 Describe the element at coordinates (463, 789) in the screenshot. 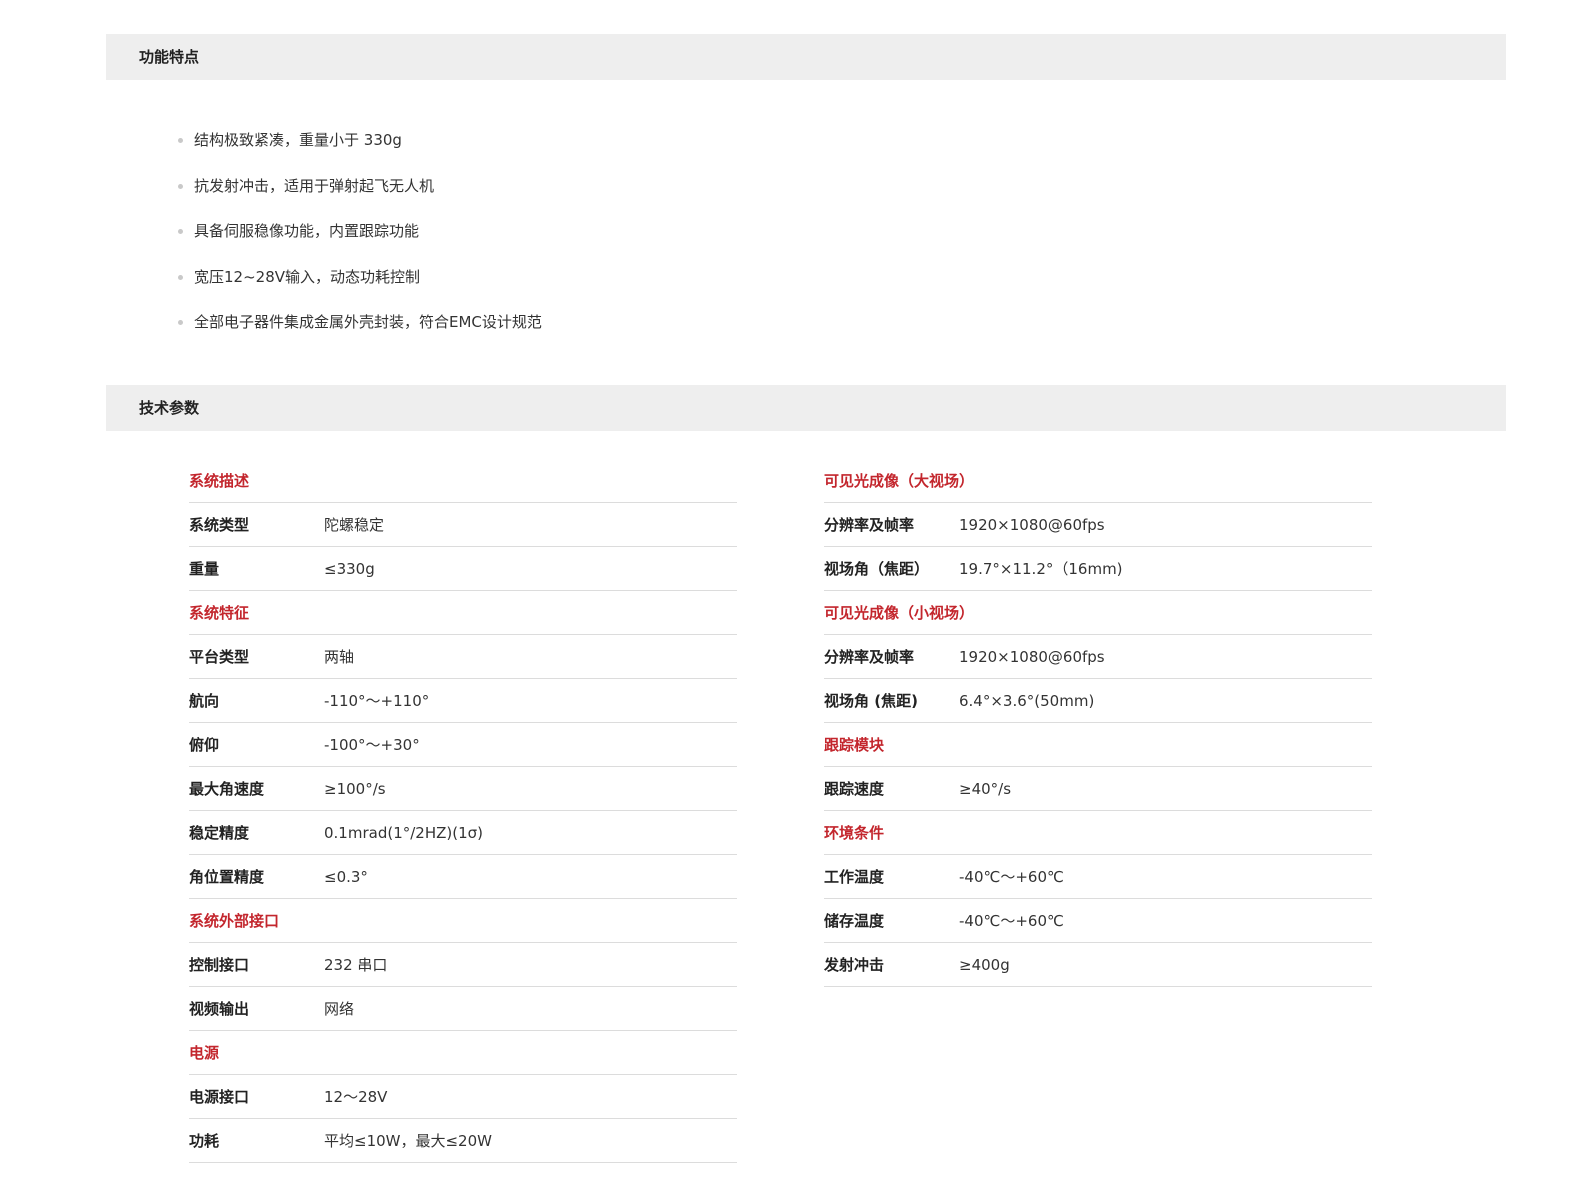

I see `spec-row: 最大角速度 ≥100°/s` at that location.